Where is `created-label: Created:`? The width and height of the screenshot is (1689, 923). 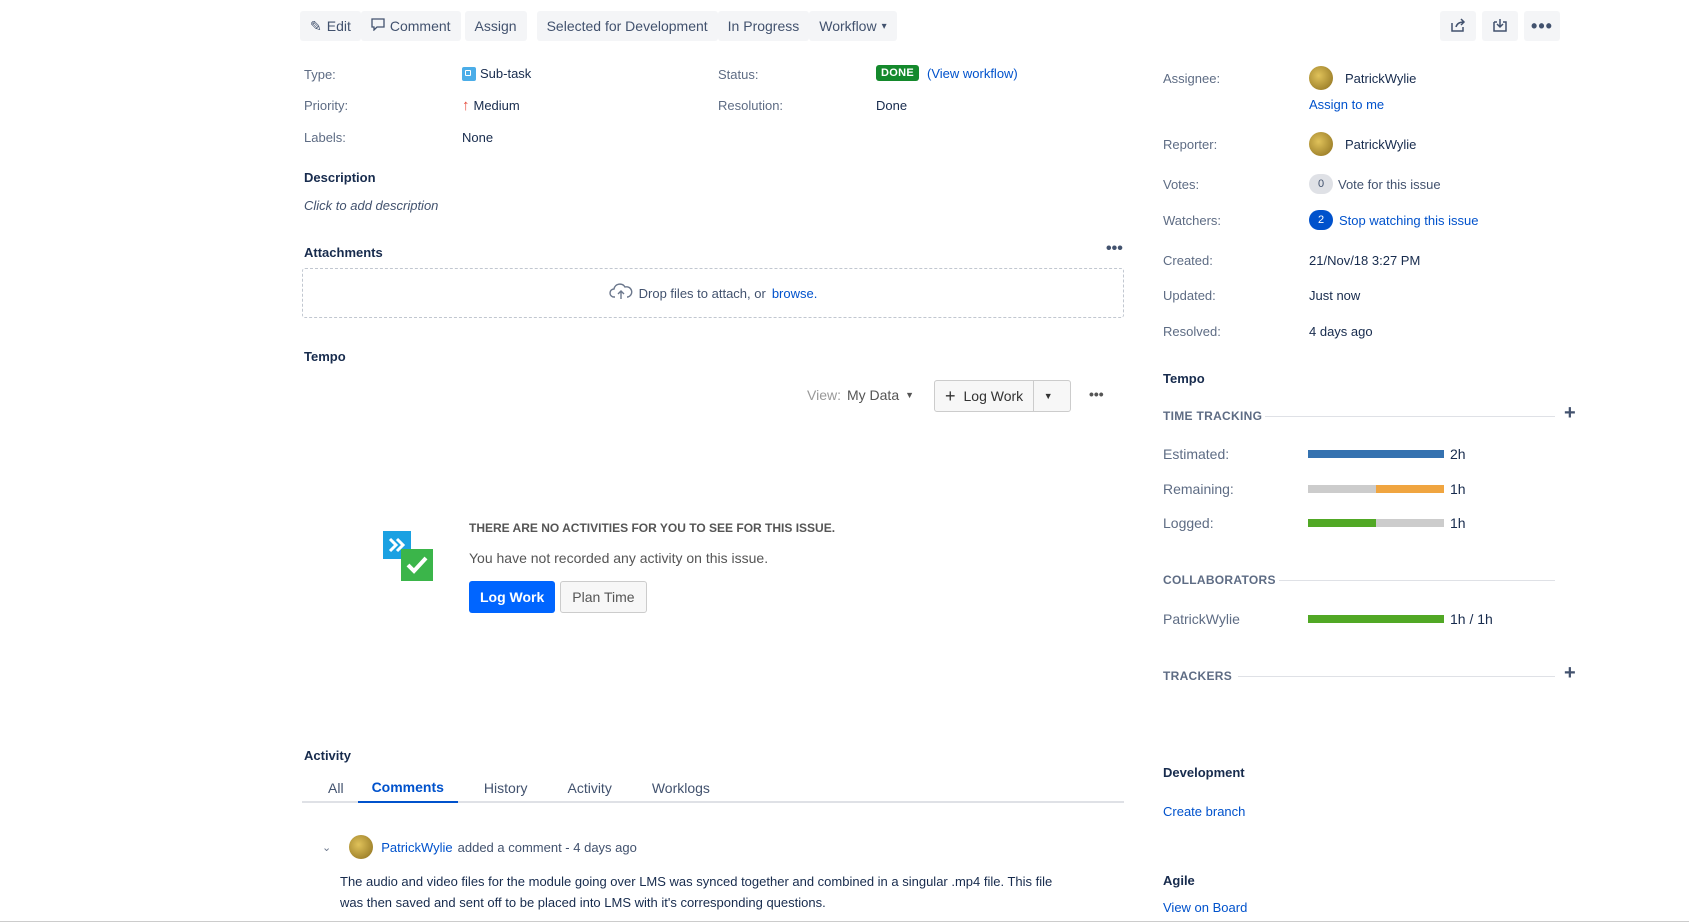
created-label: Created: is located at coordinates (1188, 260).